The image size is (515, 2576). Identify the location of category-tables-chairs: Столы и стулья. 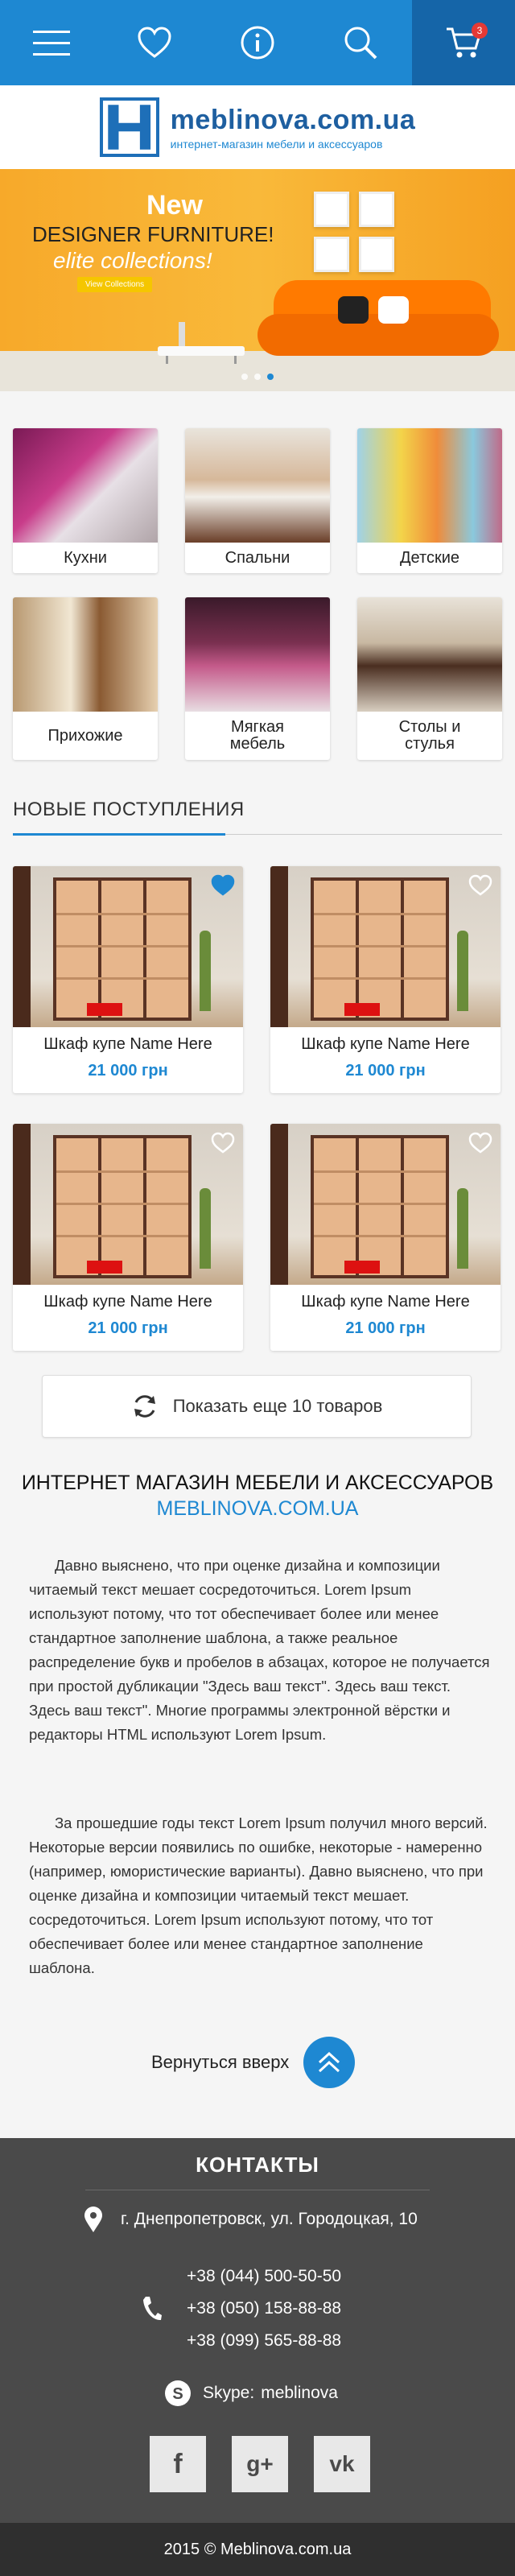
(429, 678).